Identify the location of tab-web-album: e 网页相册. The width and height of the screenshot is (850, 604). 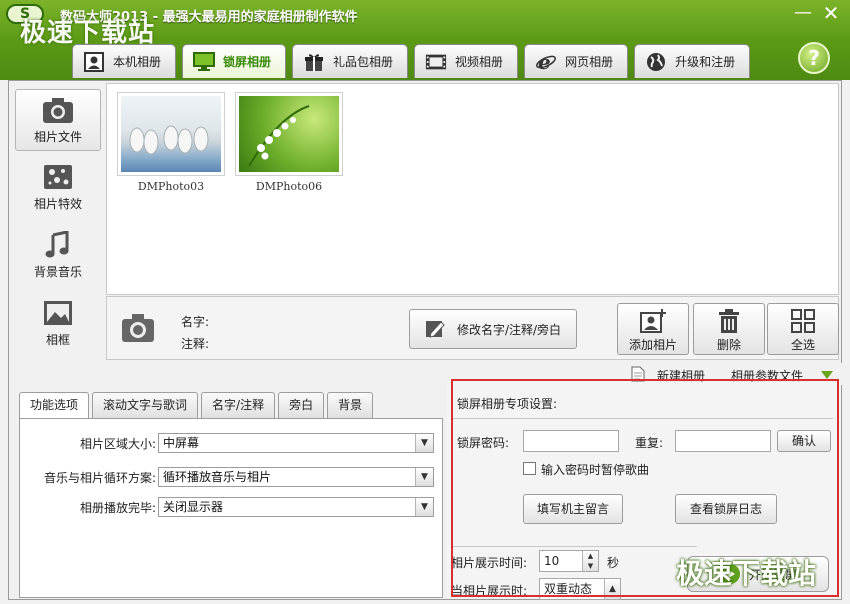
(576, 61).